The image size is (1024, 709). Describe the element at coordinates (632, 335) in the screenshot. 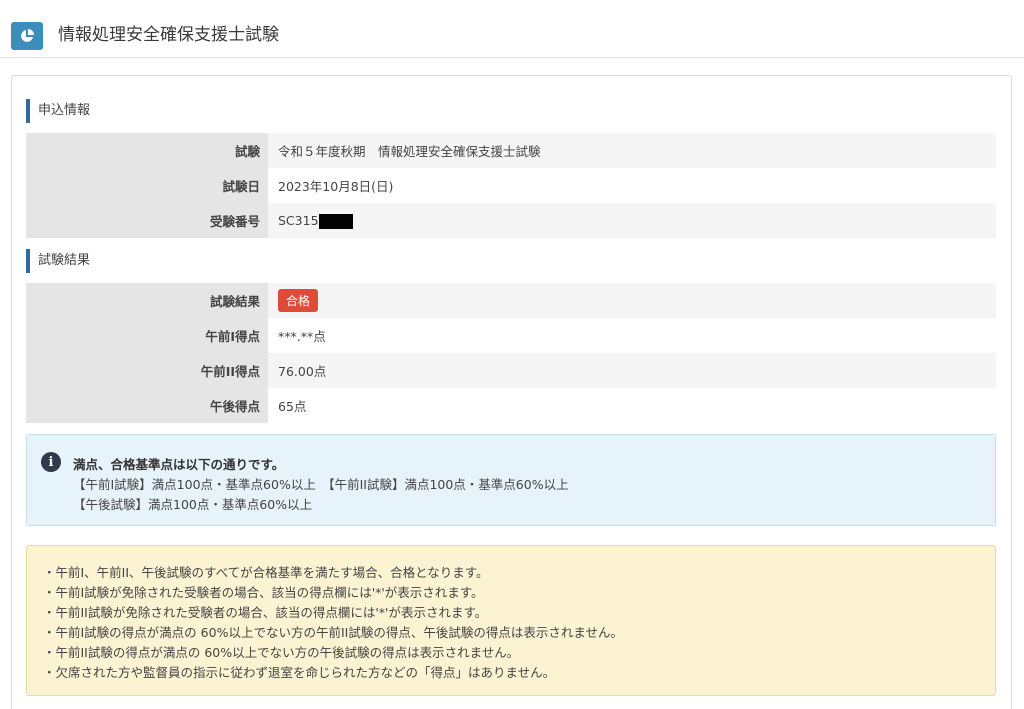

I see `am1-score-value: ***.**点` at that location.